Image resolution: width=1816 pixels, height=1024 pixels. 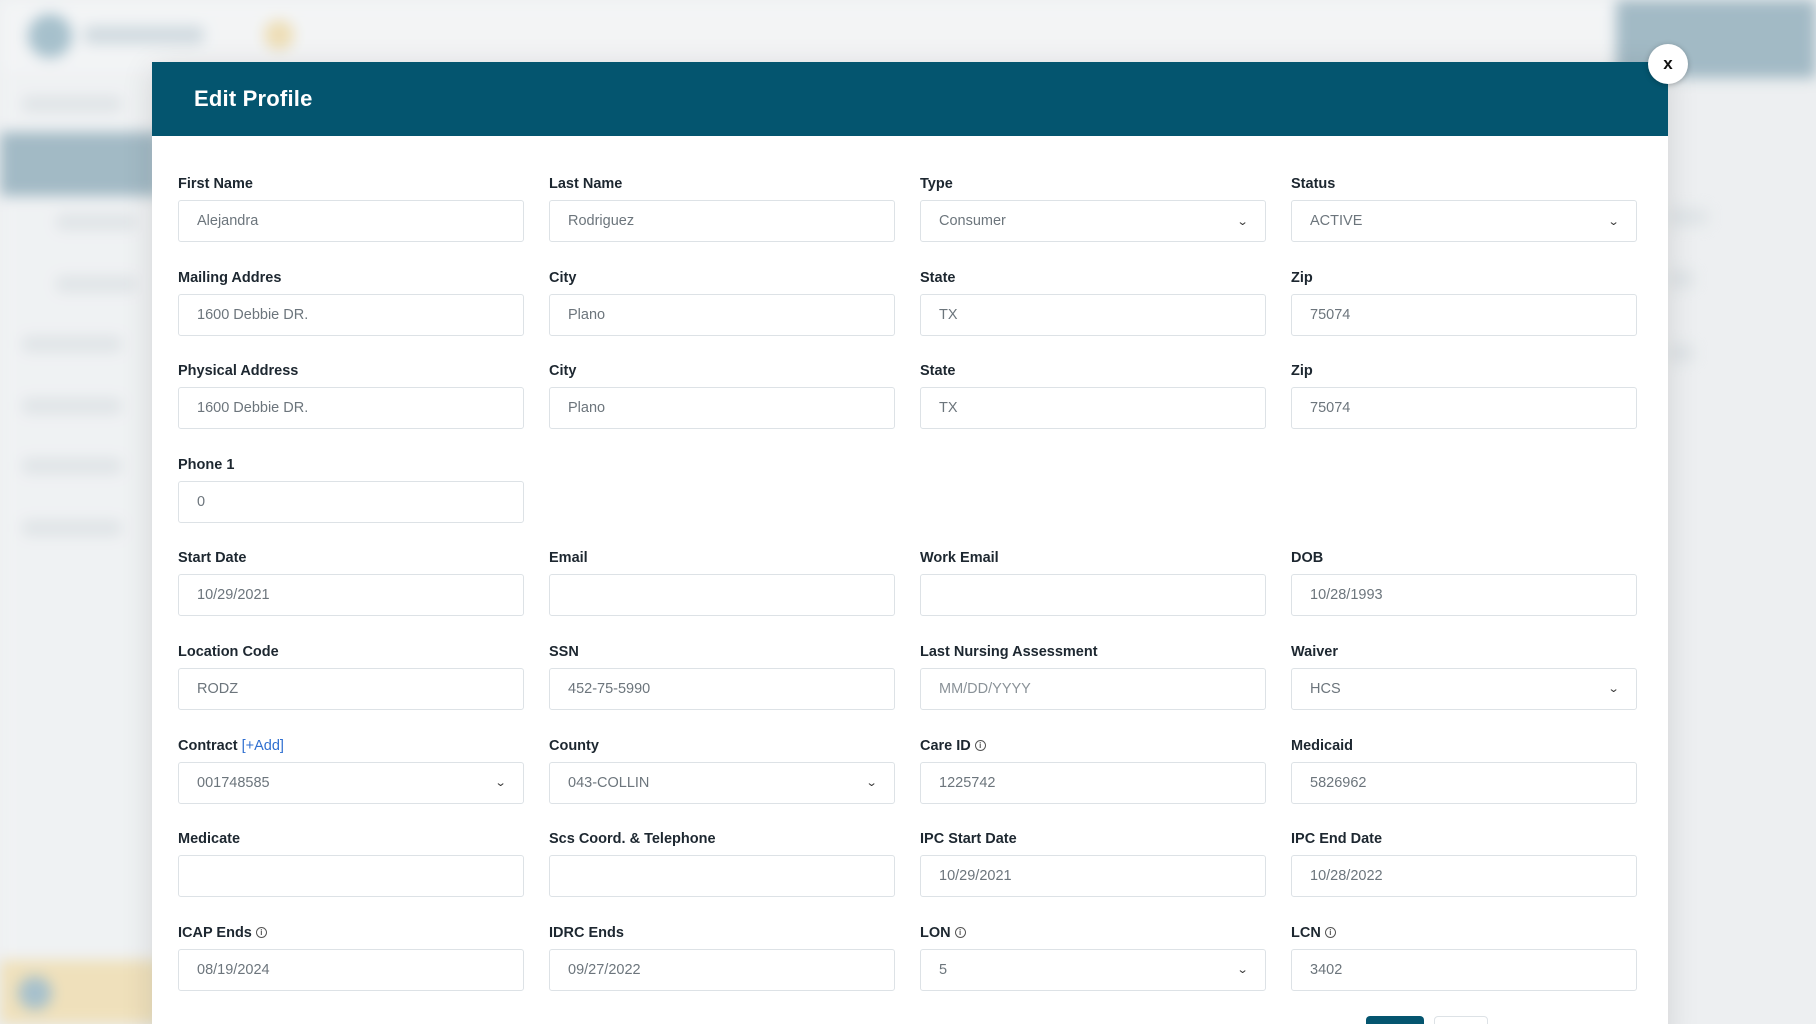 What do you see at coordinates (233, 595) in the screenshot?
I see `input-value: 10/29/2021` at bounding box center [233, 595].